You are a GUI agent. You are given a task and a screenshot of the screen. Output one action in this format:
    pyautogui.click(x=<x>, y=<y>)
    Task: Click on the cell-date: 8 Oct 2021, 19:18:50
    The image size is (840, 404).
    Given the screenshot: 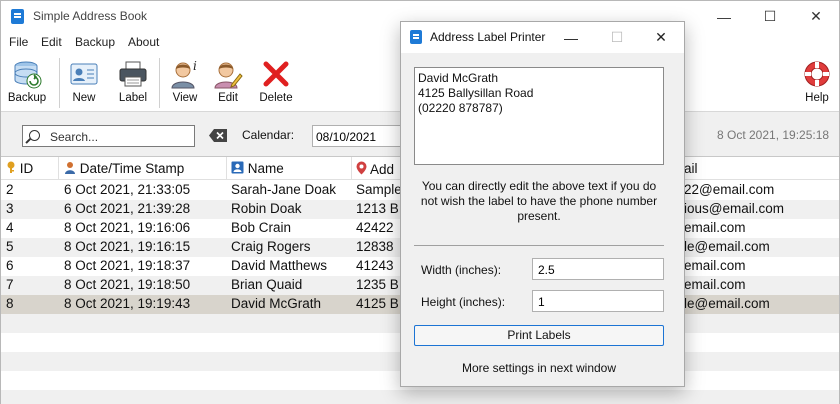 What is the action you would take?
    pyautogui.click(x=127, y=284)
    